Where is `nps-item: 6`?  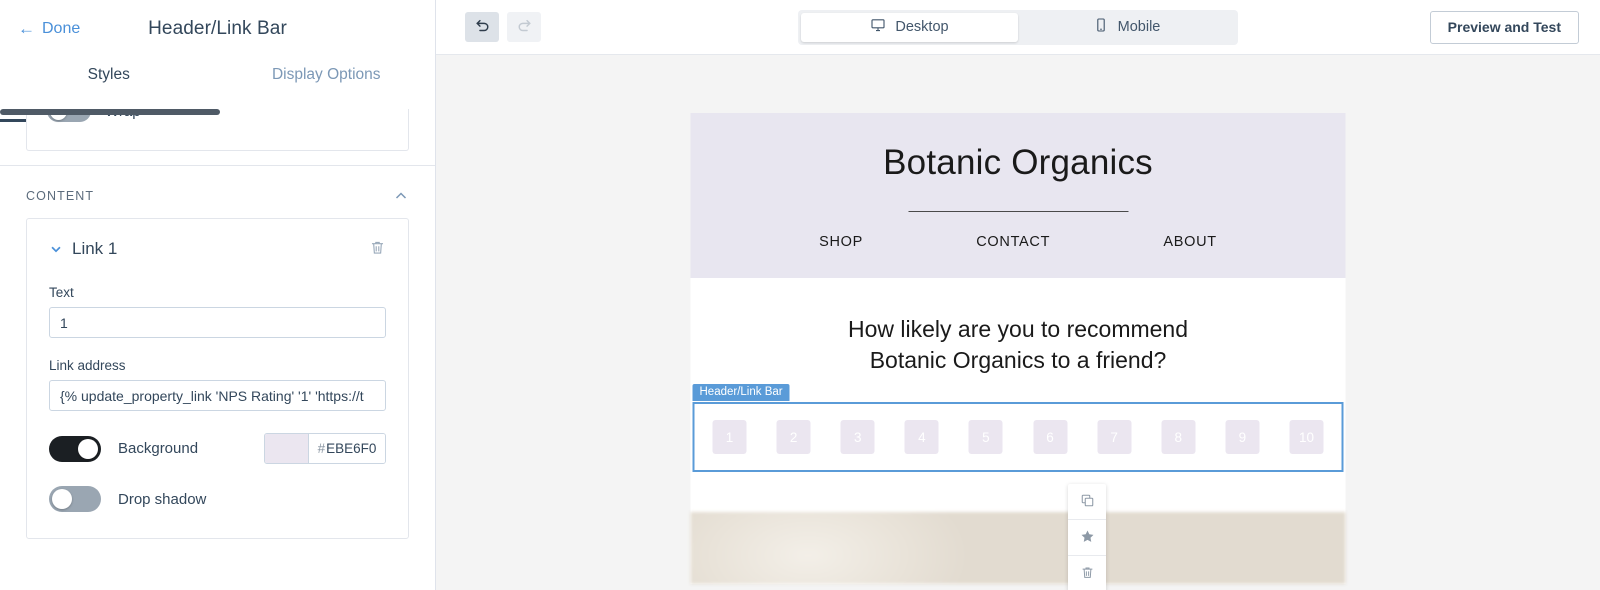
nps-item: 6 is located at coordinates (1050, 437).